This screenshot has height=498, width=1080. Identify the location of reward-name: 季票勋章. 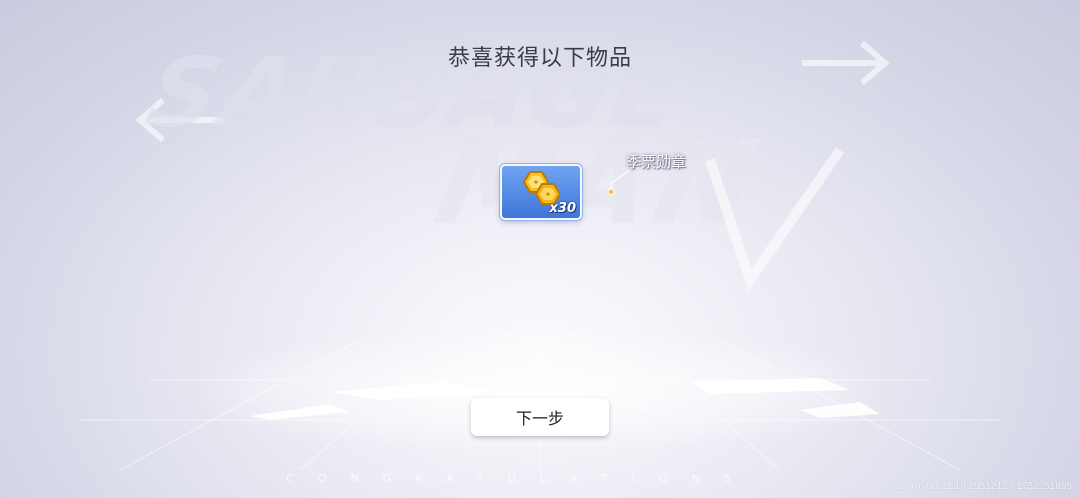
(656, 162).